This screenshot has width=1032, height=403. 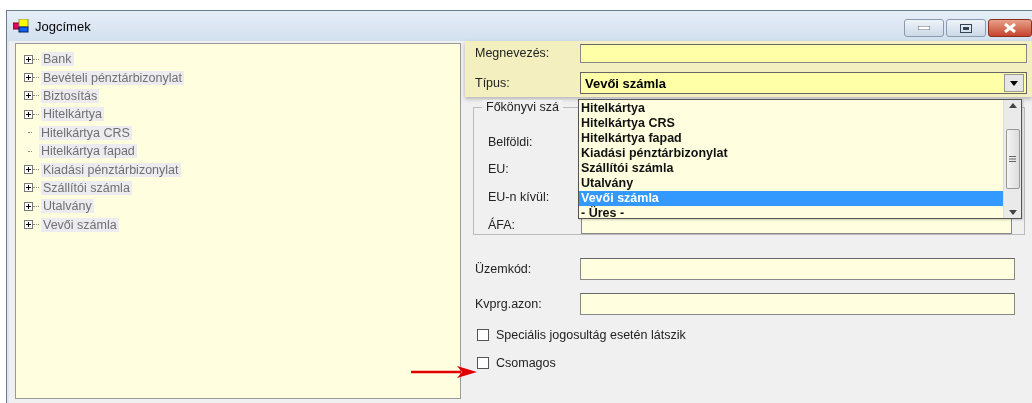 I want to click on dropdown-option: Hitelkártya CRS, so click(x=791, y=123).